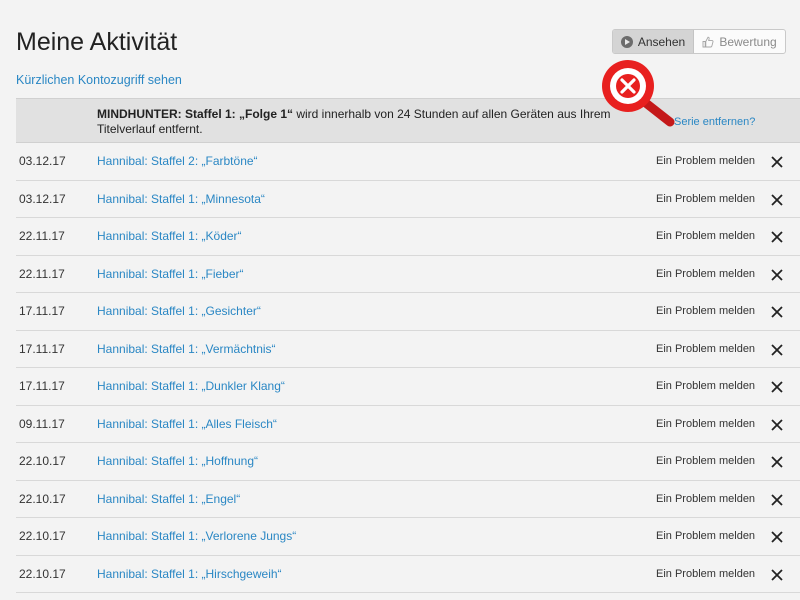 The image size is (800, 600). What do you see at coordinates (179, 311) in the screenshot?
I see `row-title-link: Hannibal: Staffel 1: „Gesichter“` at bounding box center [179, 311].